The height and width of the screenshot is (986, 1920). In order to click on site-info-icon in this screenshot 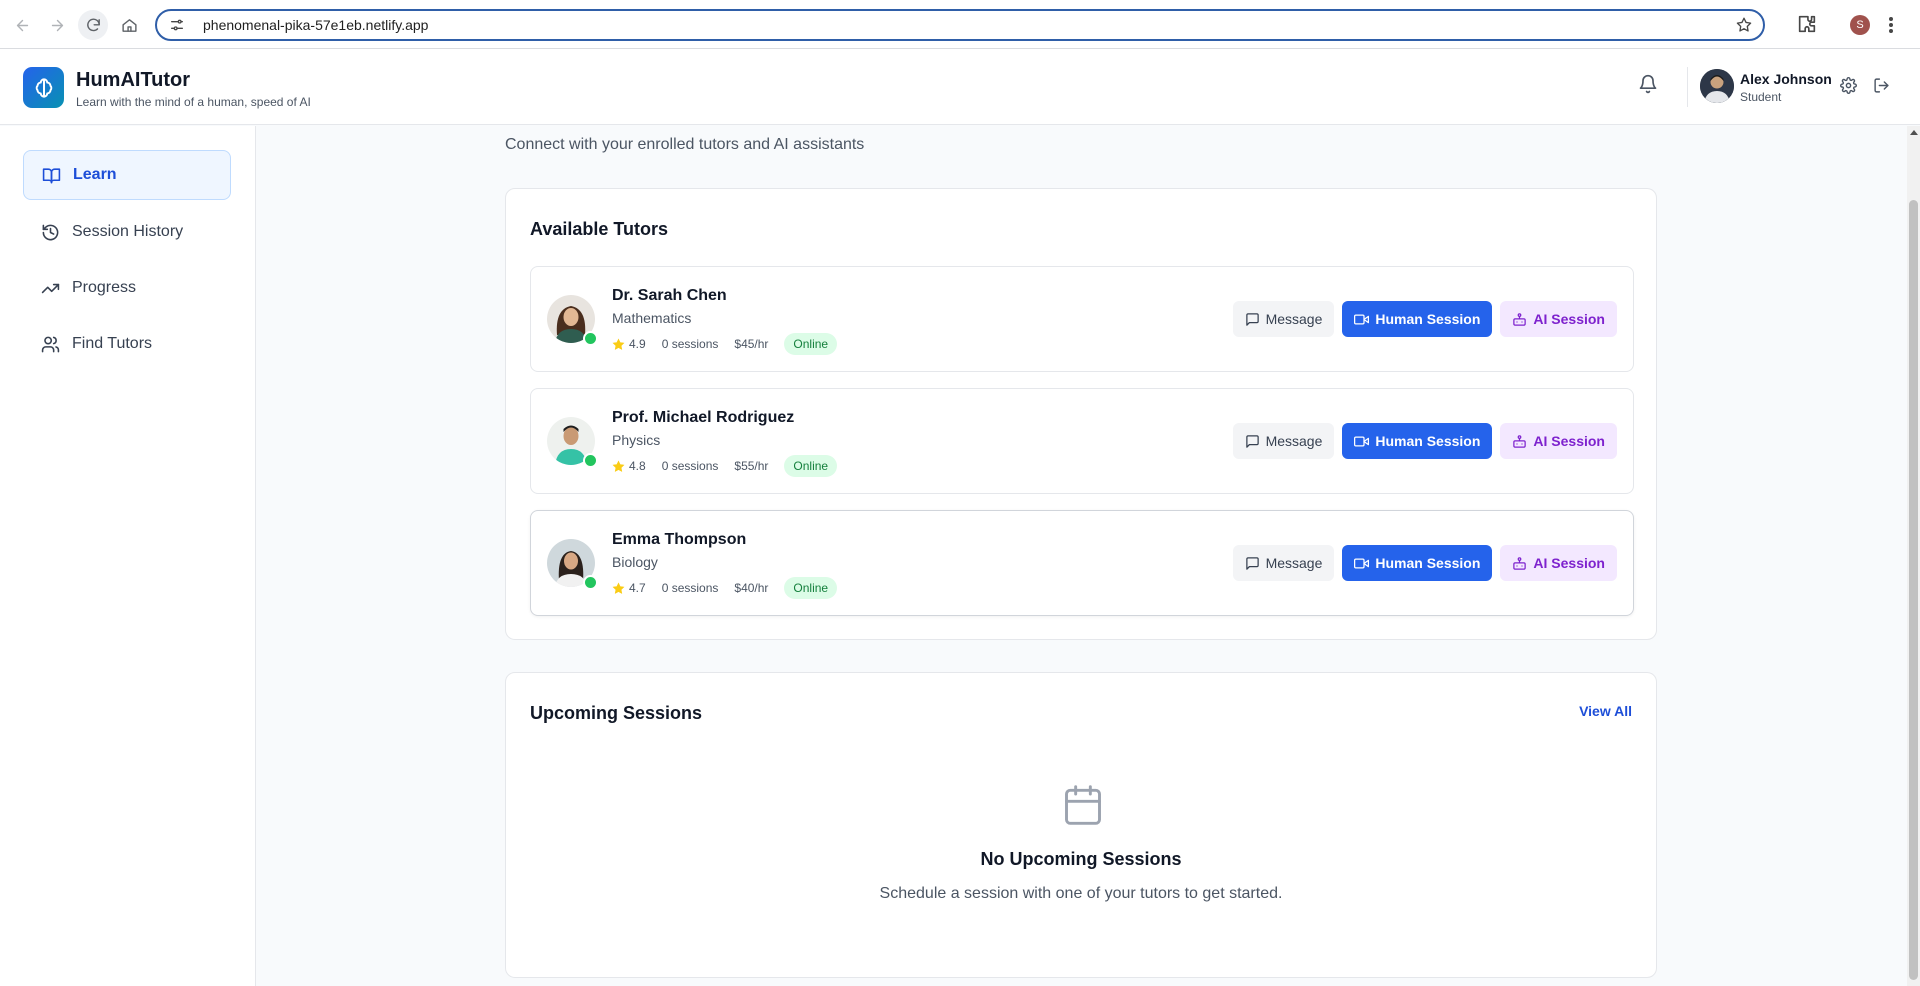, I will do `click(177, 25)`.